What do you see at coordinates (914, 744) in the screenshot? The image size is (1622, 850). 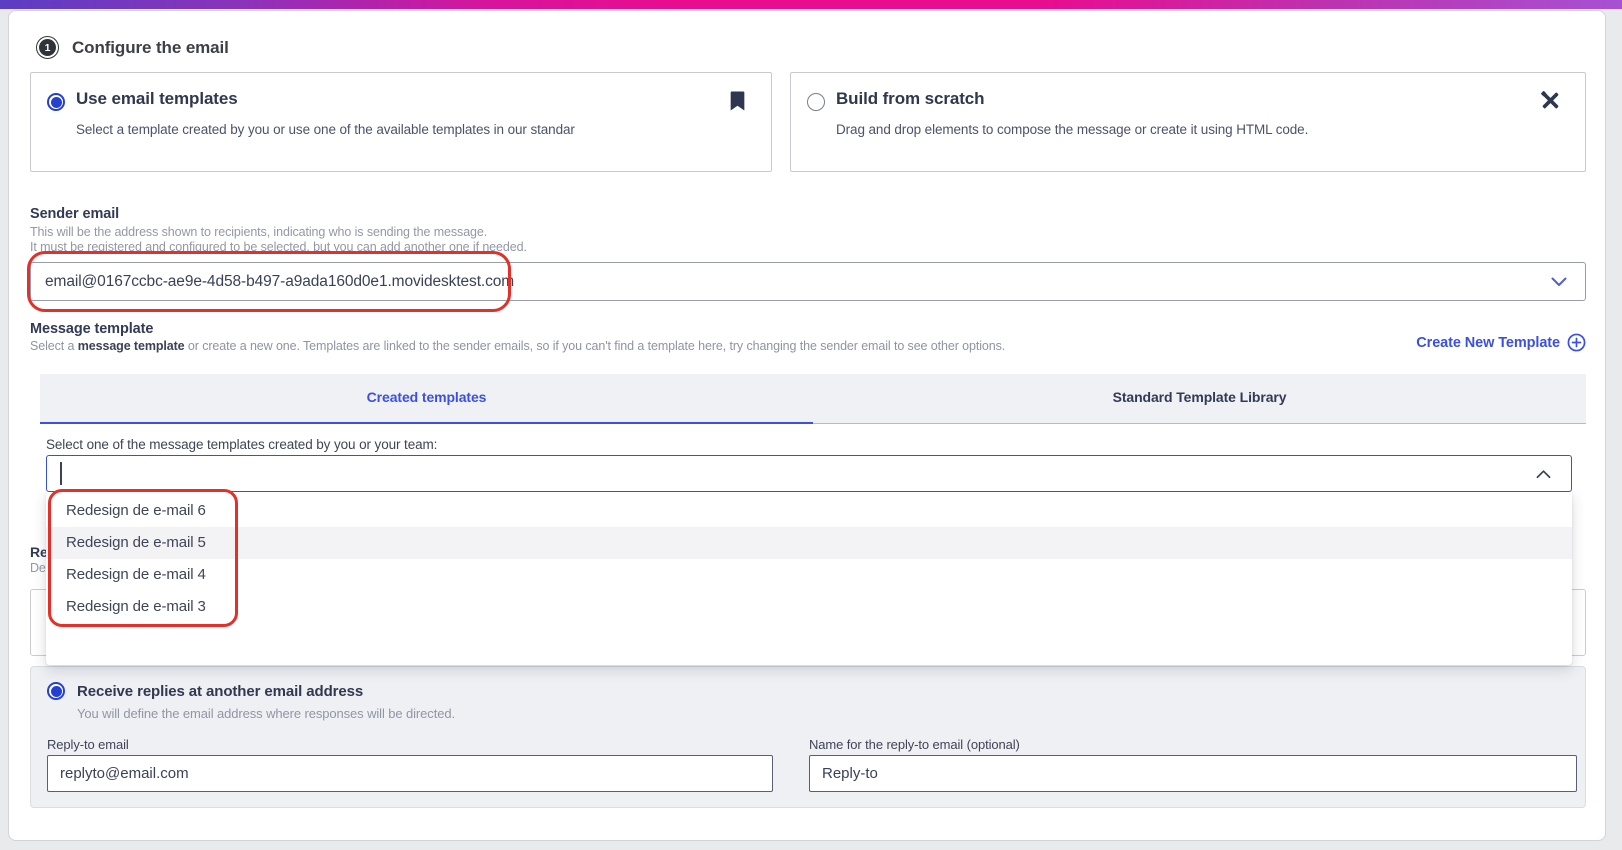 I see `reply-to-name-label: Name for the reply-to email (optional)` at bounding box center [914, 744].